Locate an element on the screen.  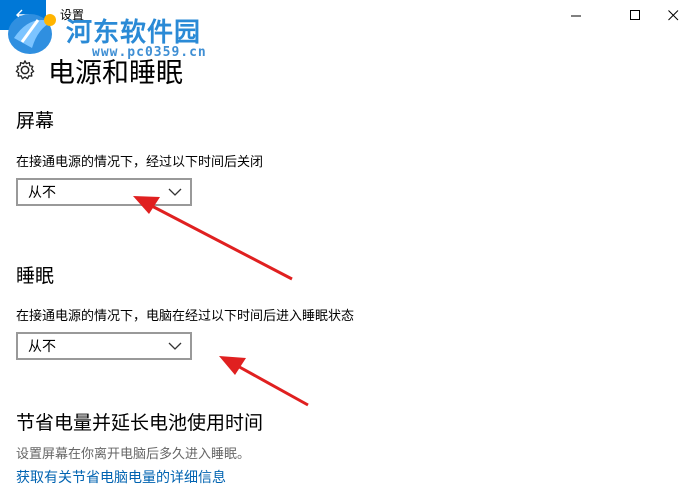
page-title: 电源和睡眠 is located at coordinates (115, 73).